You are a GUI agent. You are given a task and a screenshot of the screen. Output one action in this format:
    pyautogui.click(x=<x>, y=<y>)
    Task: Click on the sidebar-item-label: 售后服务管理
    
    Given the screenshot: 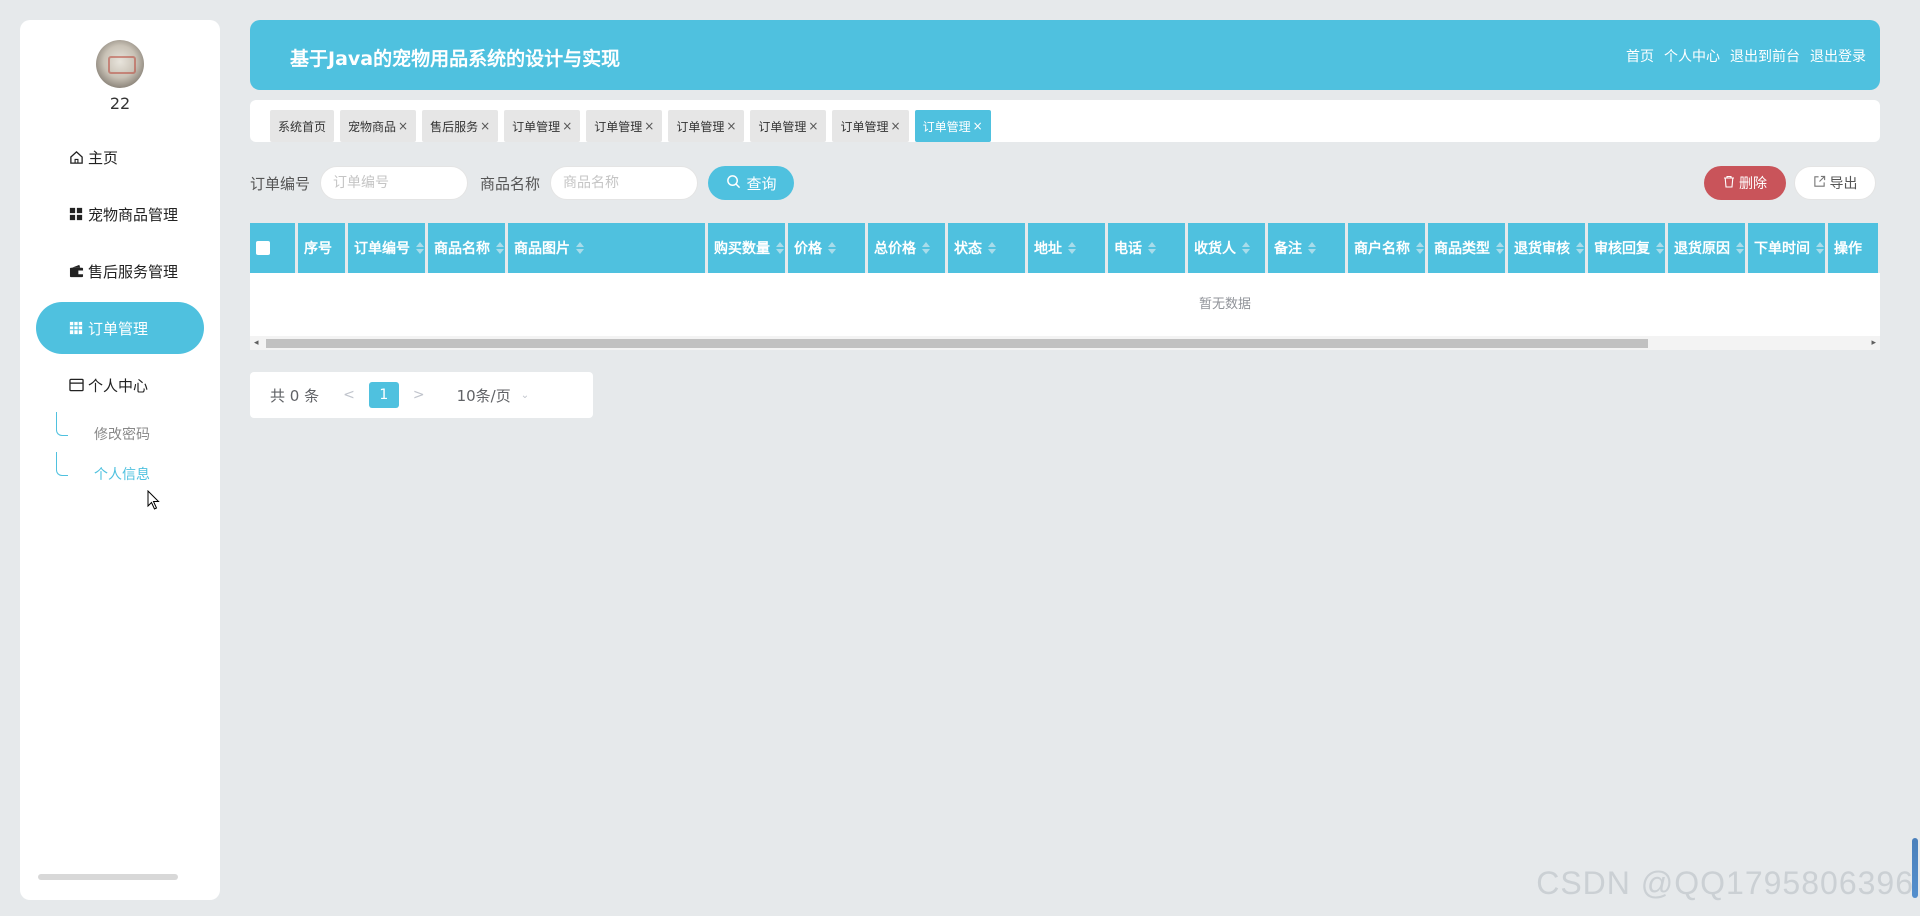 What is the action you would take?
    pyautogui.click(x=133, y=271)
    